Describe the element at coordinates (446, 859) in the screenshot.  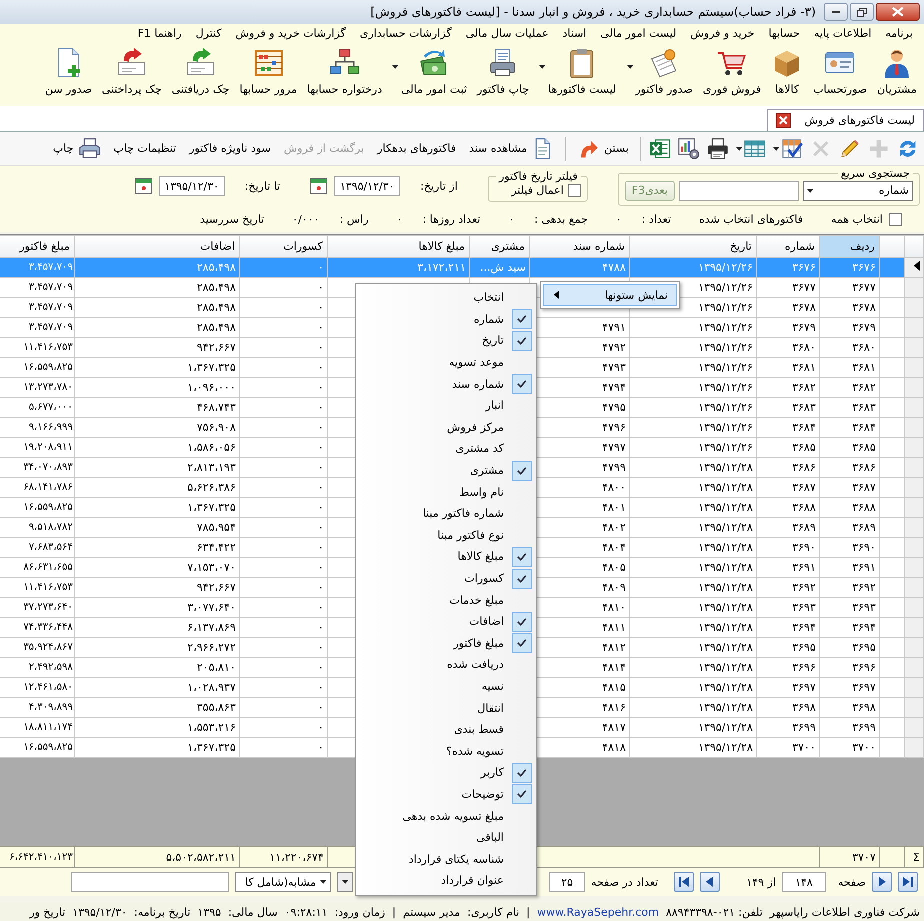
I see `menu-item: شناسه یکتای قرارداد` at that location.